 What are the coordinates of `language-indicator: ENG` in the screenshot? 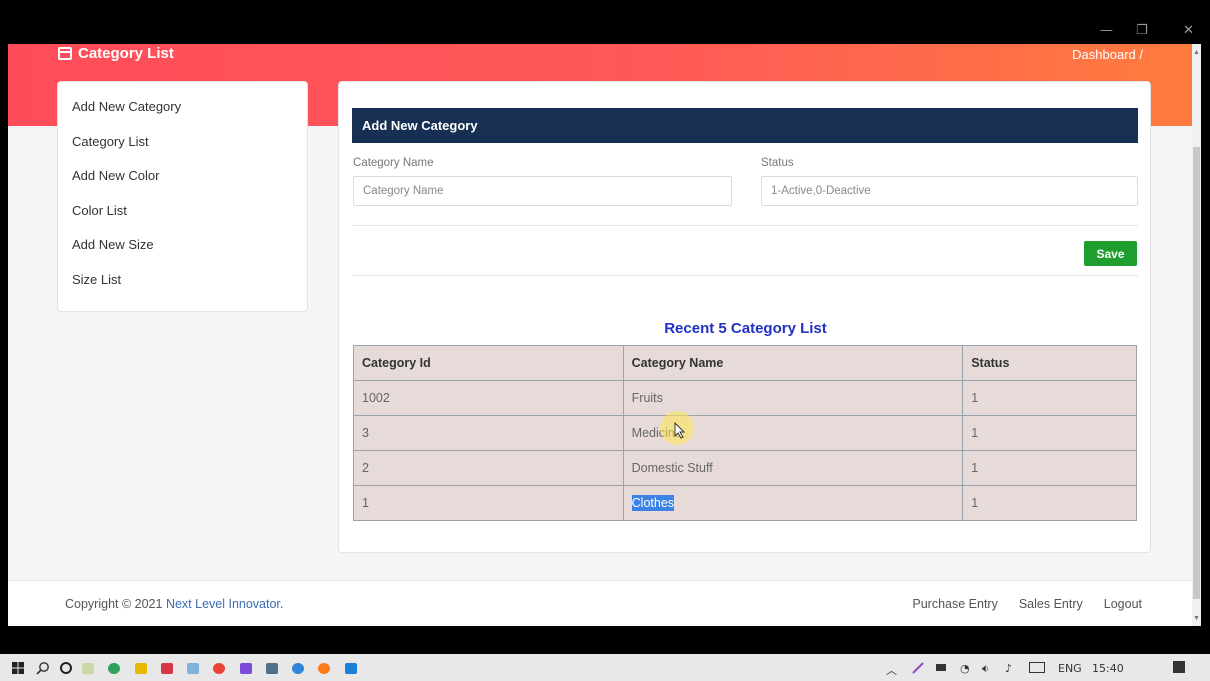 It's located at (1070, 668).